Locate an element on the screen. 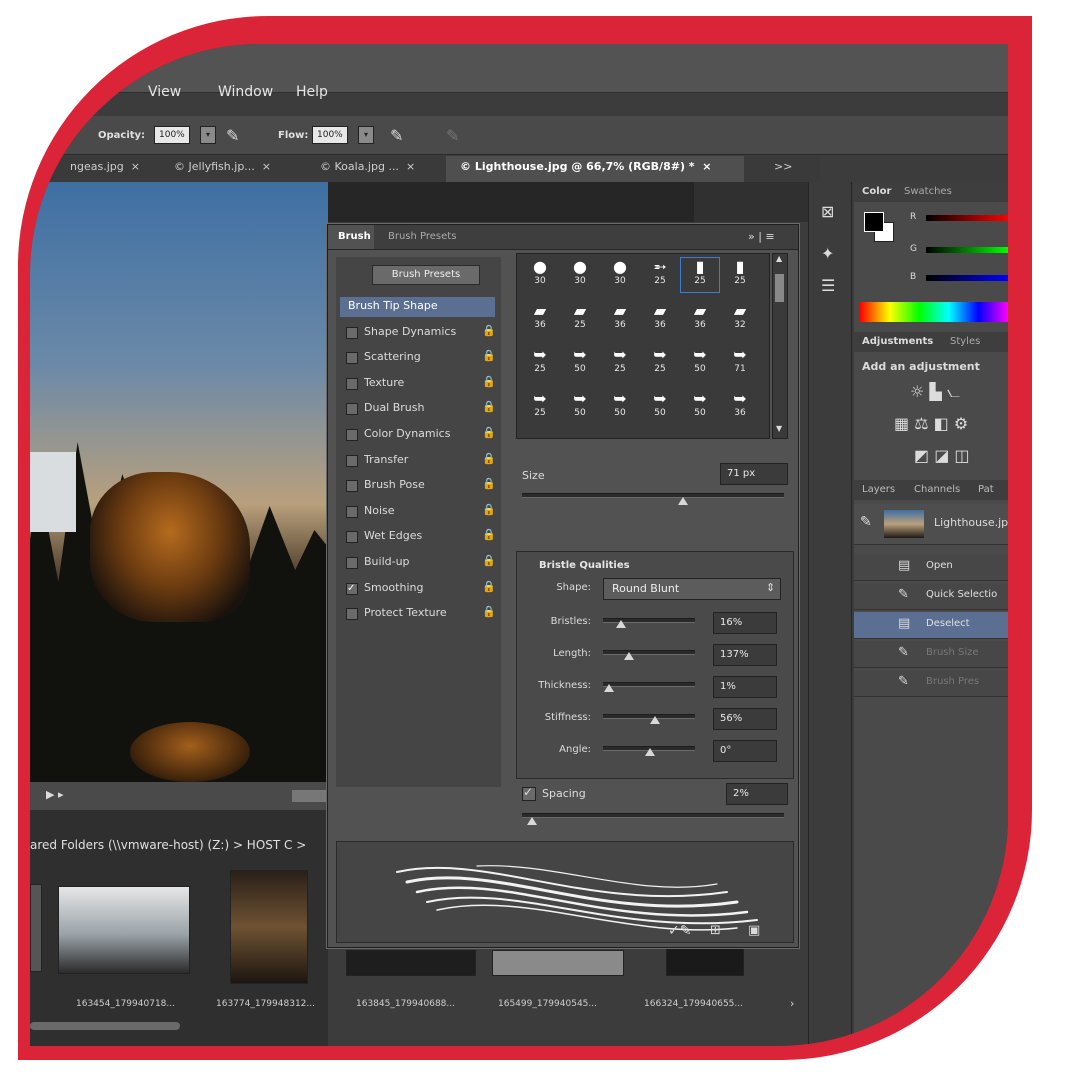 The image size is (1080, 1080). grid-view-icon: ⊞ is located at coordinates (715, 930).